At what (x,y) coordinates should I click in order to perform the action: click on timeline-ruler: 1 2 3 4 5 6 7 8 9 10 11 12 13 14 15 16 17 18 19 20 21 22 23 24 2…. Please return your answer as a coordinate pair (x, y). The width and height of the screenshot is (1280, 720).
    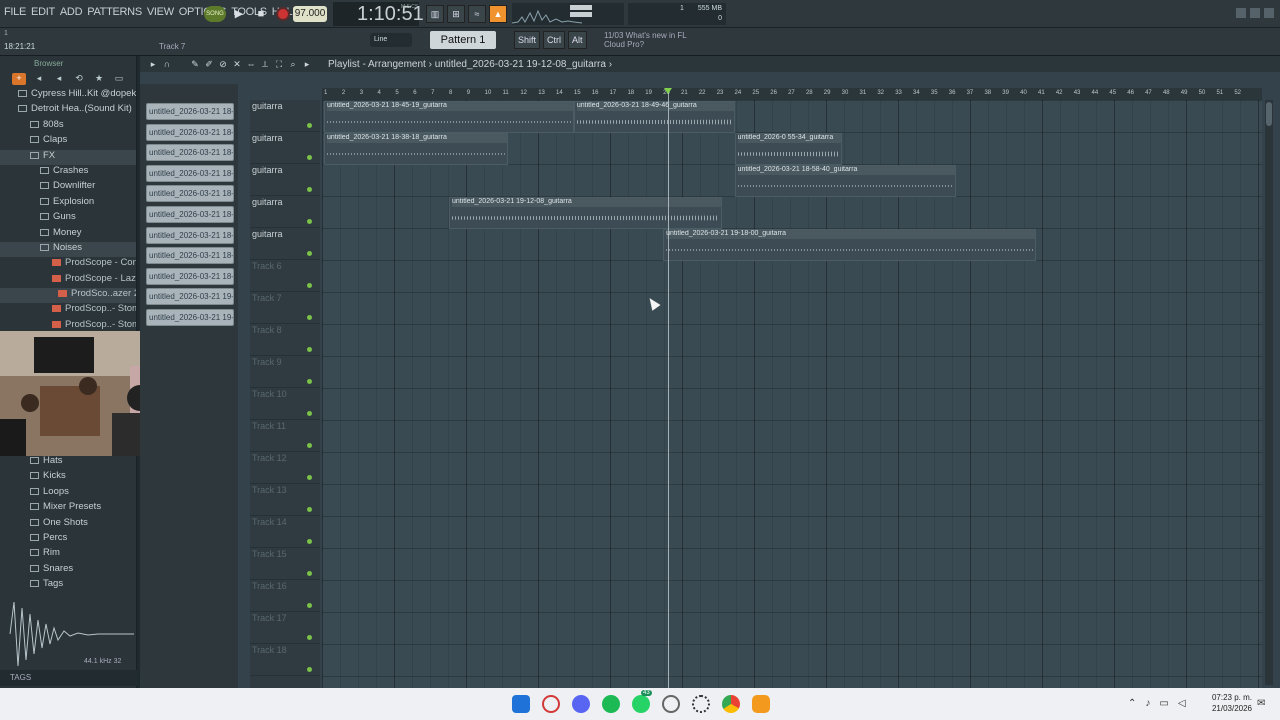
    Looking at the image, I should click on (792, 94).